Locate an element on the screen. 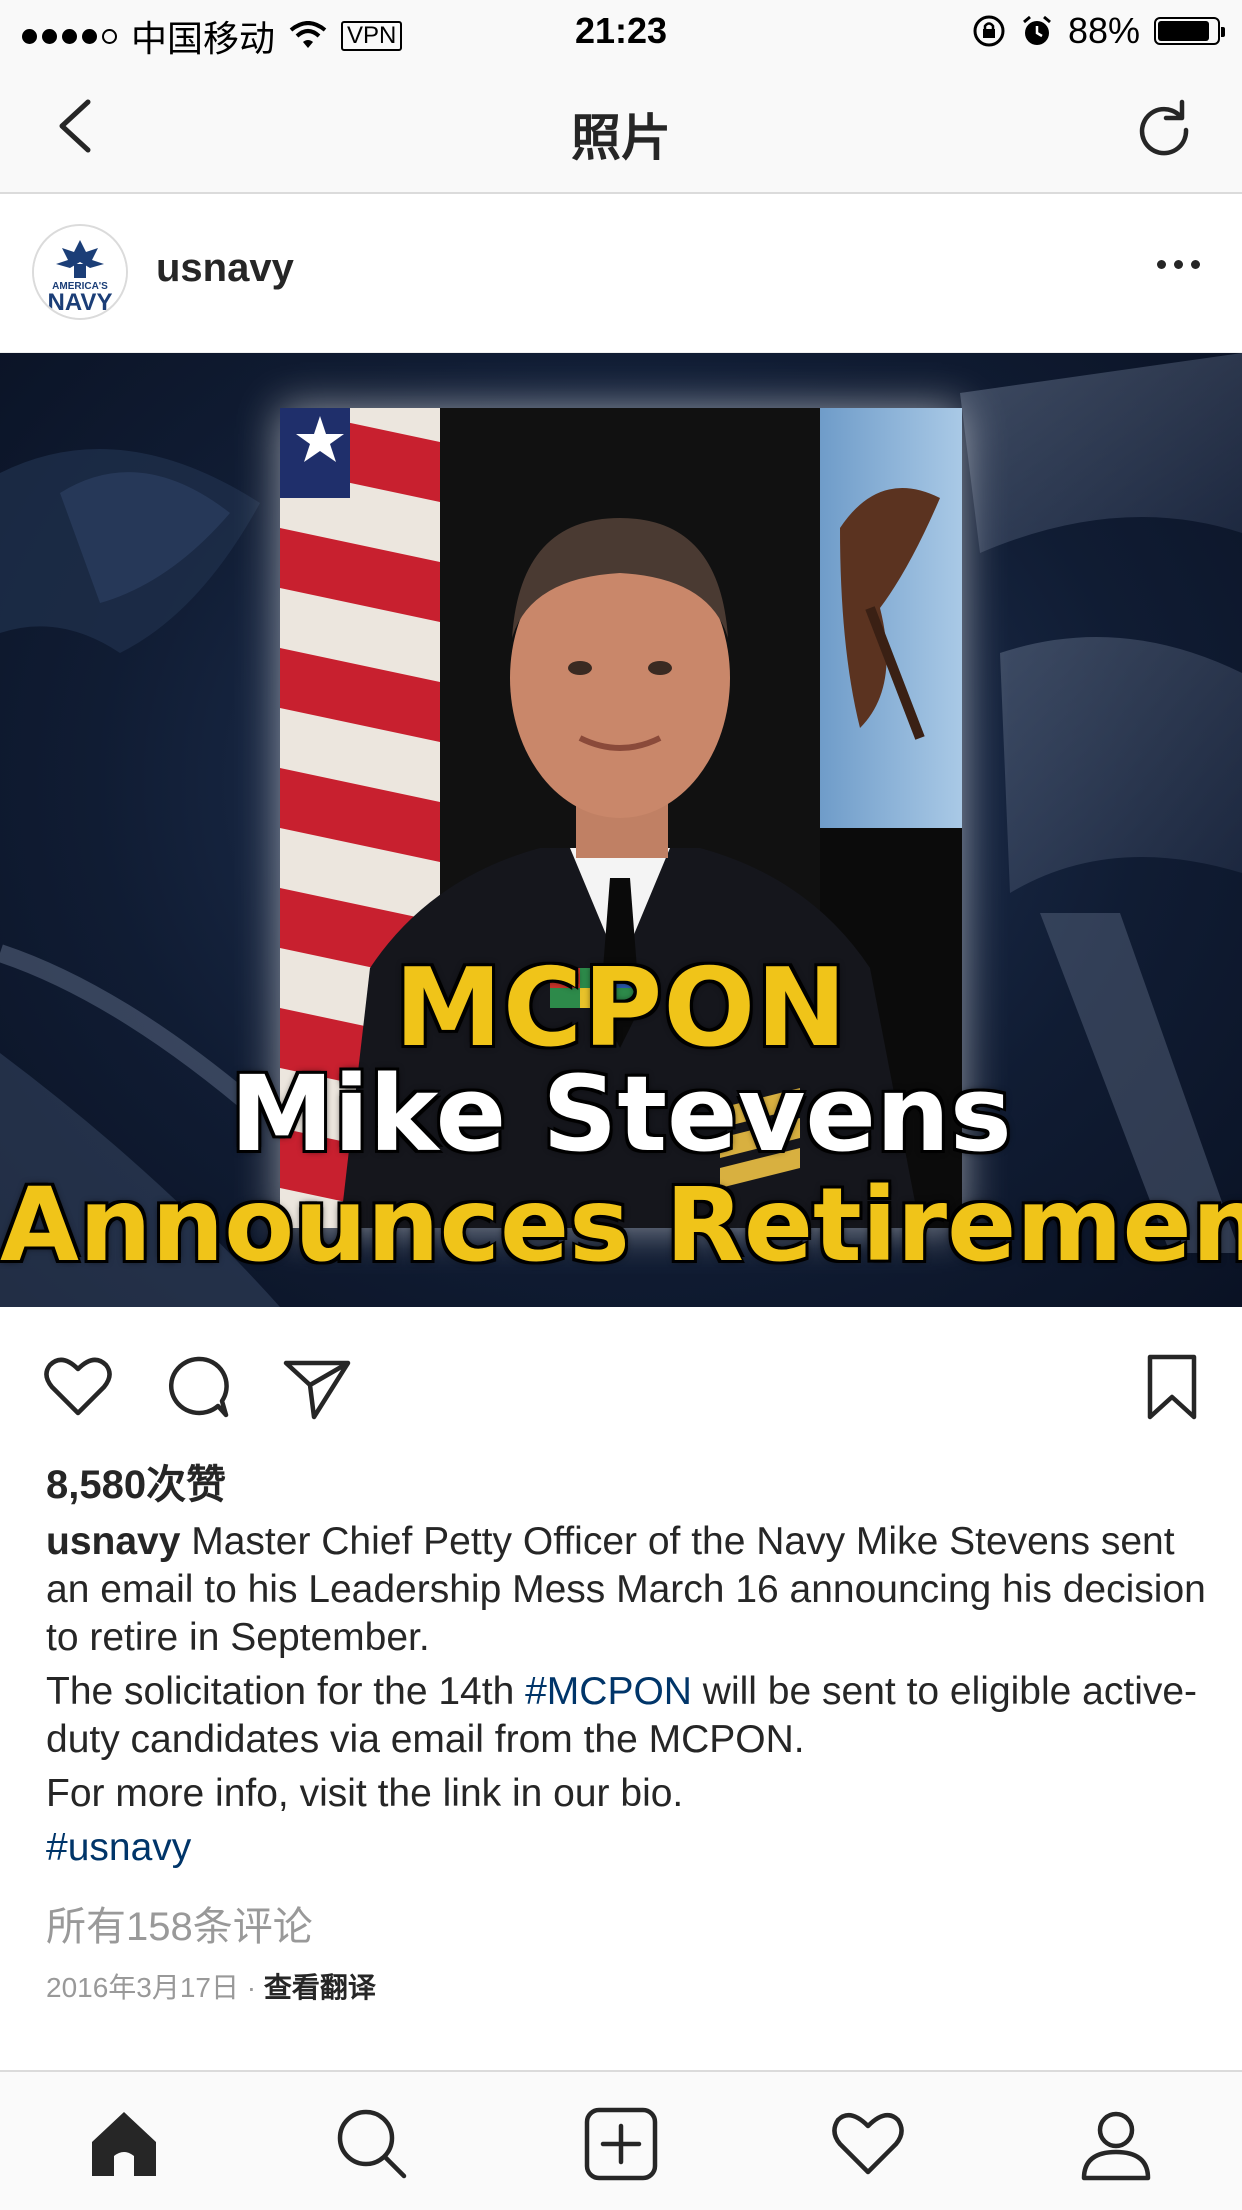 This screenshot has height=2210, width=1242. hashtag-usnavy-link: #usnavy is located at coordinates (118, 1847).